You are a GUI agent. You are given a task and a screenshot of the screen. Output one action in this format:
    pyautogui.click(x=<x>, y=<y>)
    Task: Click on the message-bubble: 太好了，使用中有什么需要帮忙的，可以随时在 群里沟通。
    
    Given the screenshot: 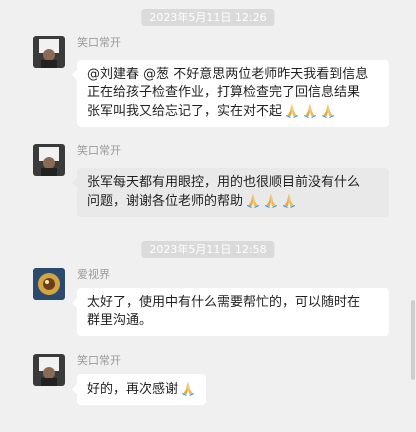 What is the action you would take?
    pyautogui.click(x=230, y=312)
    